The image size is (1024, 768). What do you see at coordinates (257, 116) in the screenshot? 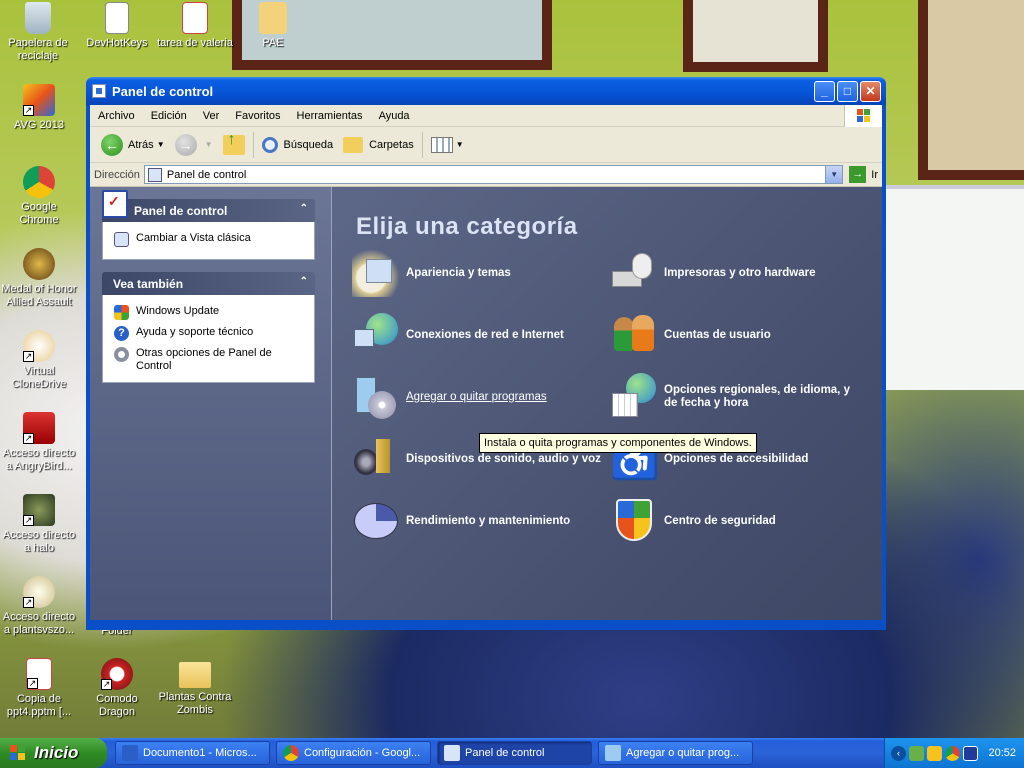
I see `menu-favoritos: Favoritos` at bounding box center [257, 116].